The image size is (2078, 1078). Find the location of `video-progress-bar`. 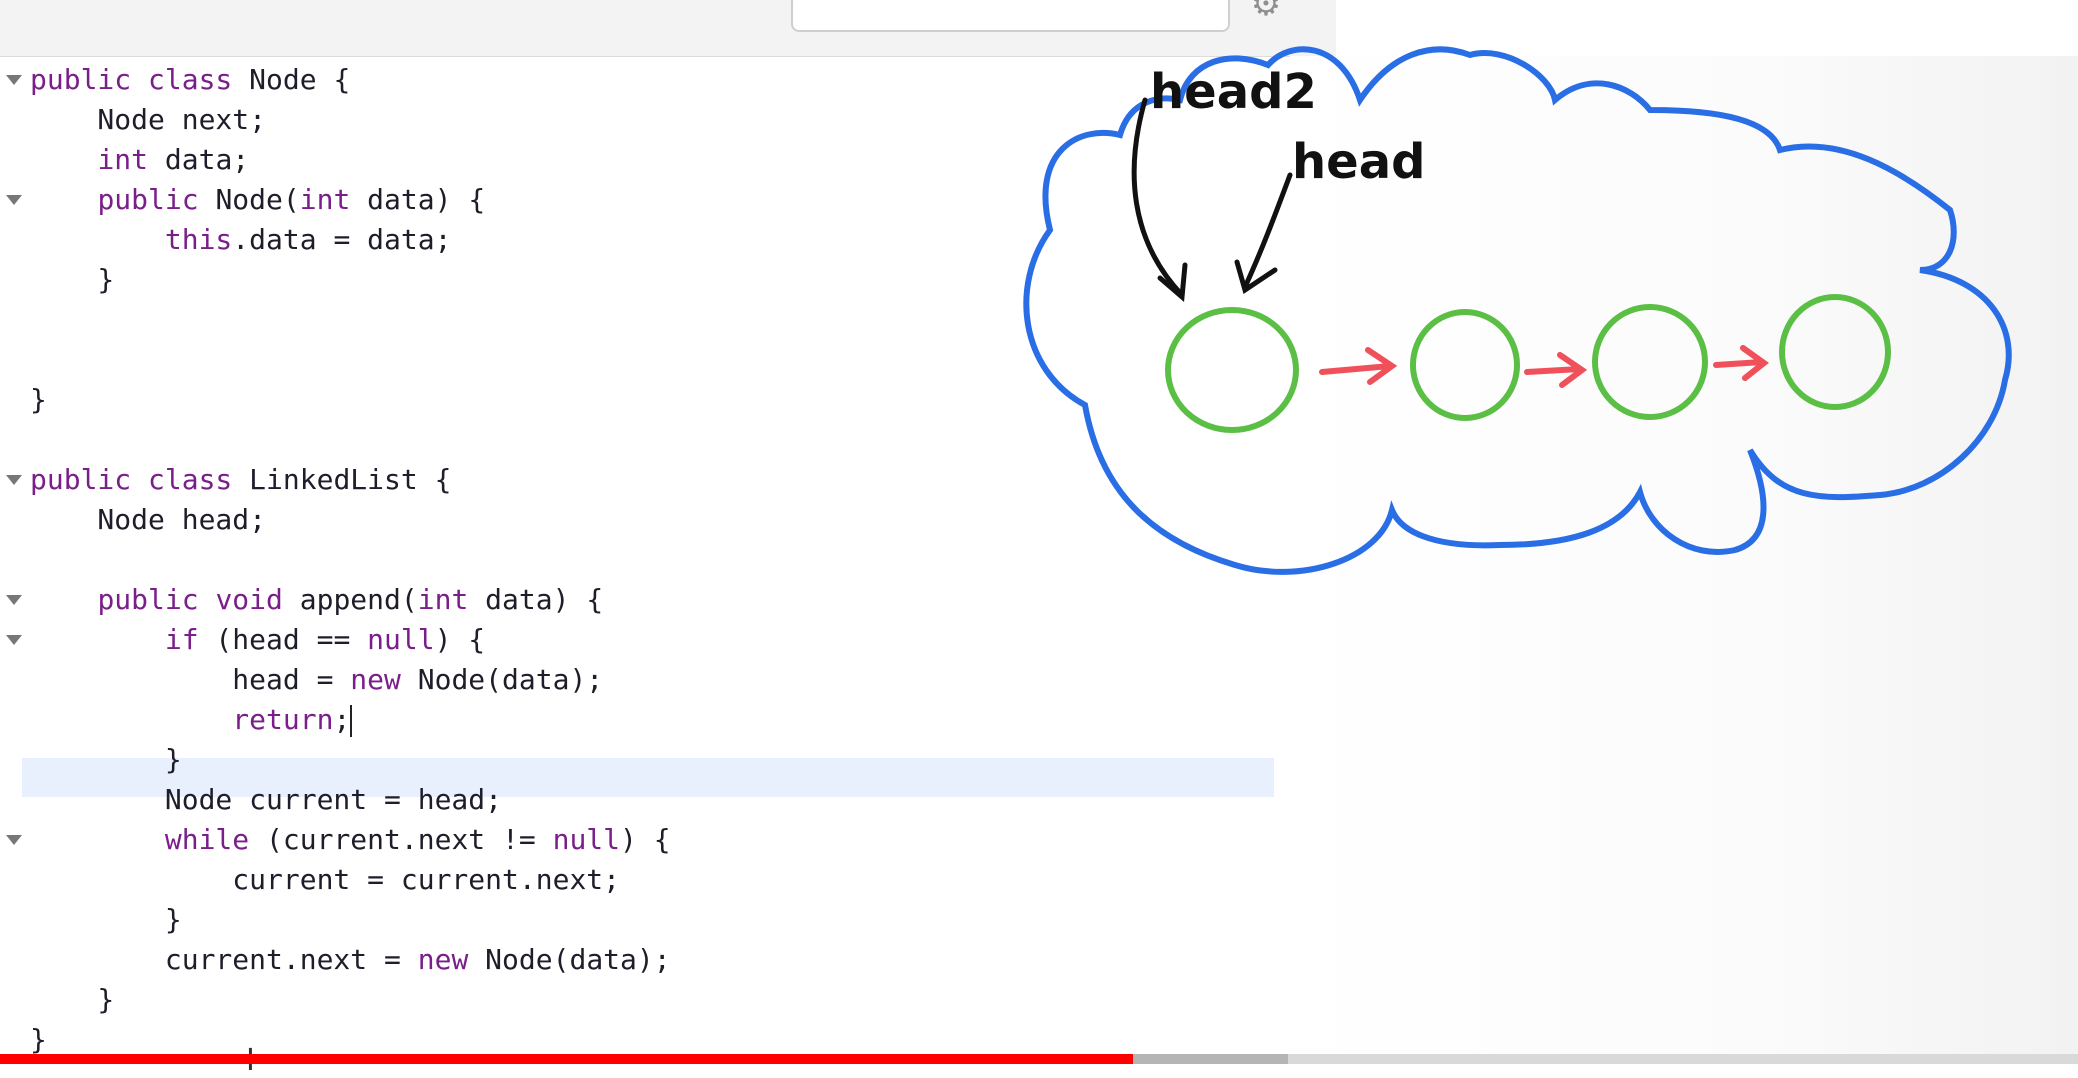

video-progress-bar is located at coordinates (1039, 1059).